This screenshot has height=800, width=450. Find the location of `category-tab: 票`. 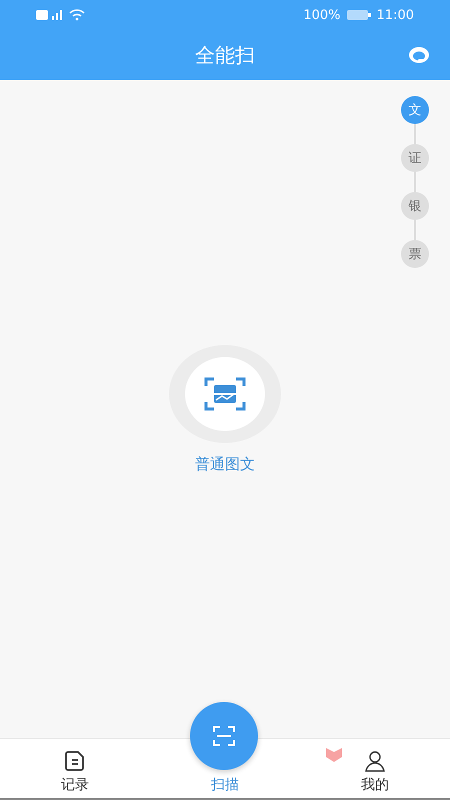

category-tab: 票 is located at coordinates (415, 254).